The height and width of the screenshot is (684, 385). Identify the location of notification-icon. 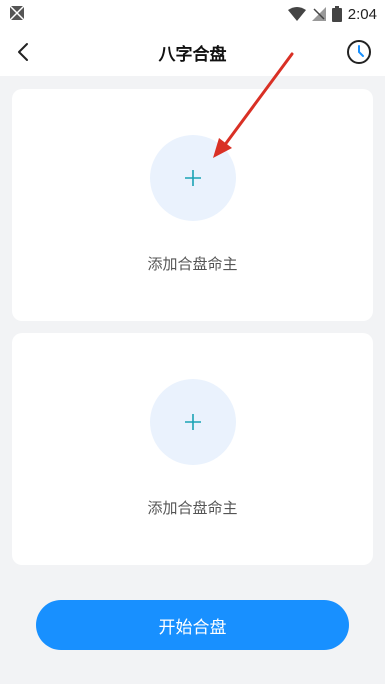
(17, 13).